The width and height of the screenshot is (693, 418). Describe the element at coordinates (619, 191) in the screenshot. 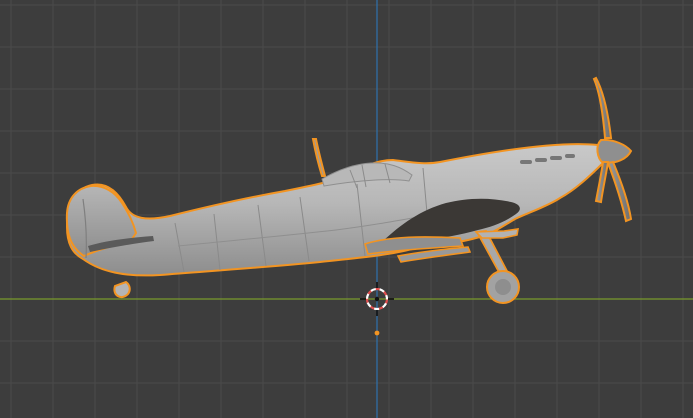

I see `propeller-blade-bottom` at that location.